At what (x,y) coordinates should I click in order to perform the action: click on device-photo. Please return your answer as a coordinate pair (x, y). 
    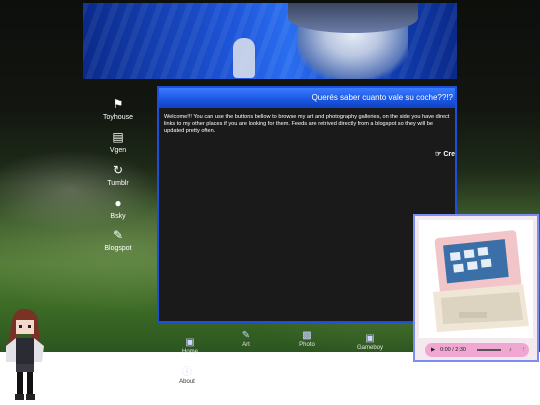
    Looking at the image, I should click on (476, 279).